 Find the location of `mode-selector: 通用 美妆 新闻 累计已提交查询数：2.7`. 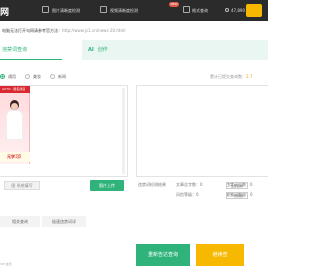

mode-selector: 通用 美妆 新闻 累计已提交查询数：2.7 is located at coordinates (134, 77).